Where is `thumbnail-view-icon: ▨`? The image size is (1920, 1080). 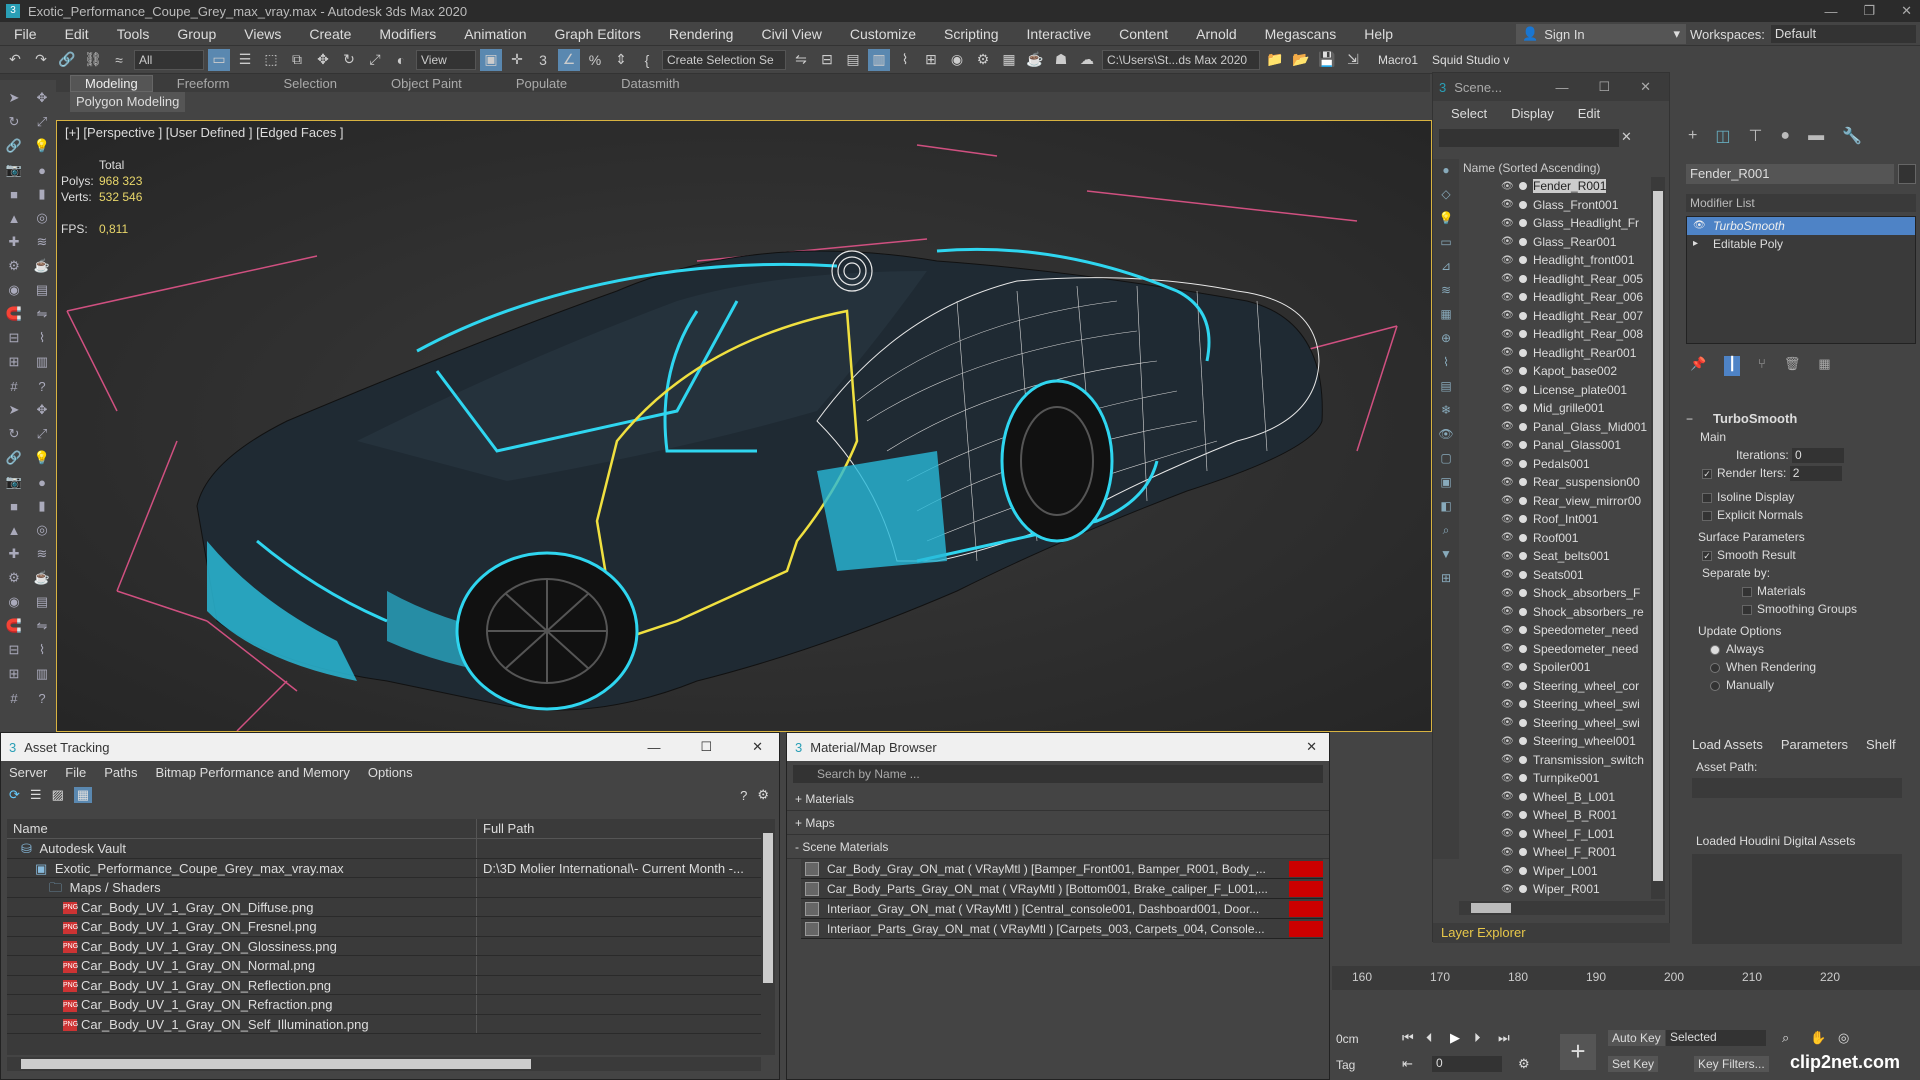 thumbnail-view-icon: ▨ is located at coordinates (58, 795).